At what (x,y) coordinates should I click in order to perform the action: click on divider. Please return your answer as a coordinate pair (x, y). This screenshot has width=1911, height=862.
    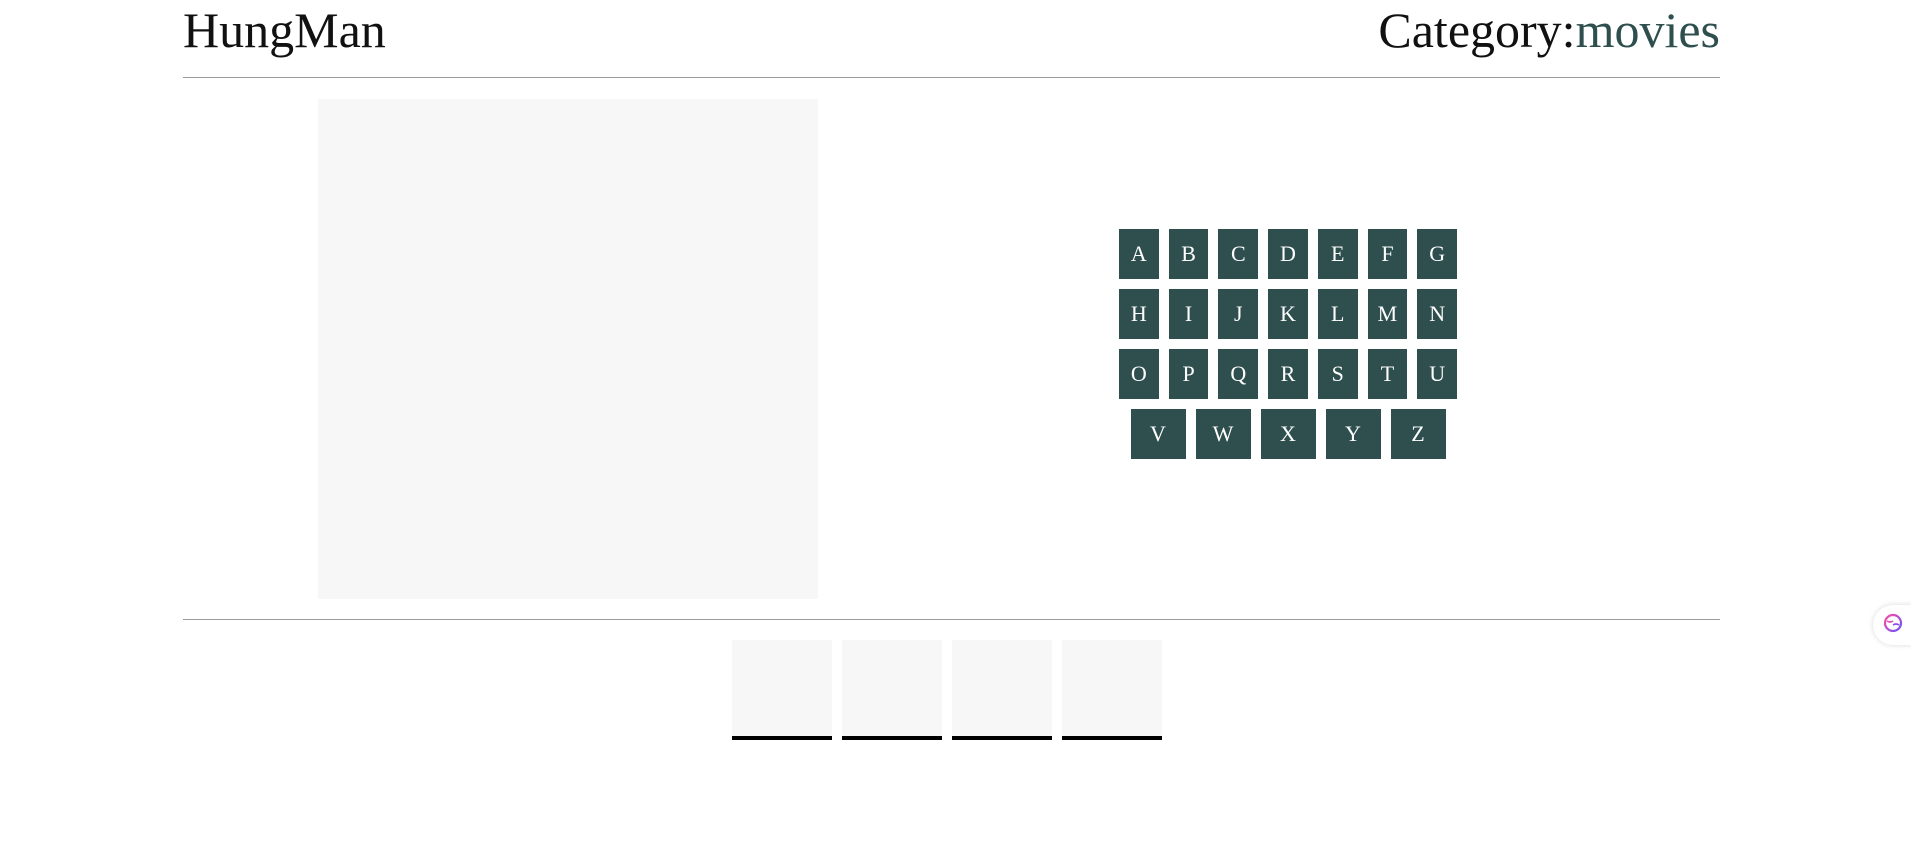
    Looking at the image, I should click on (951, 619).